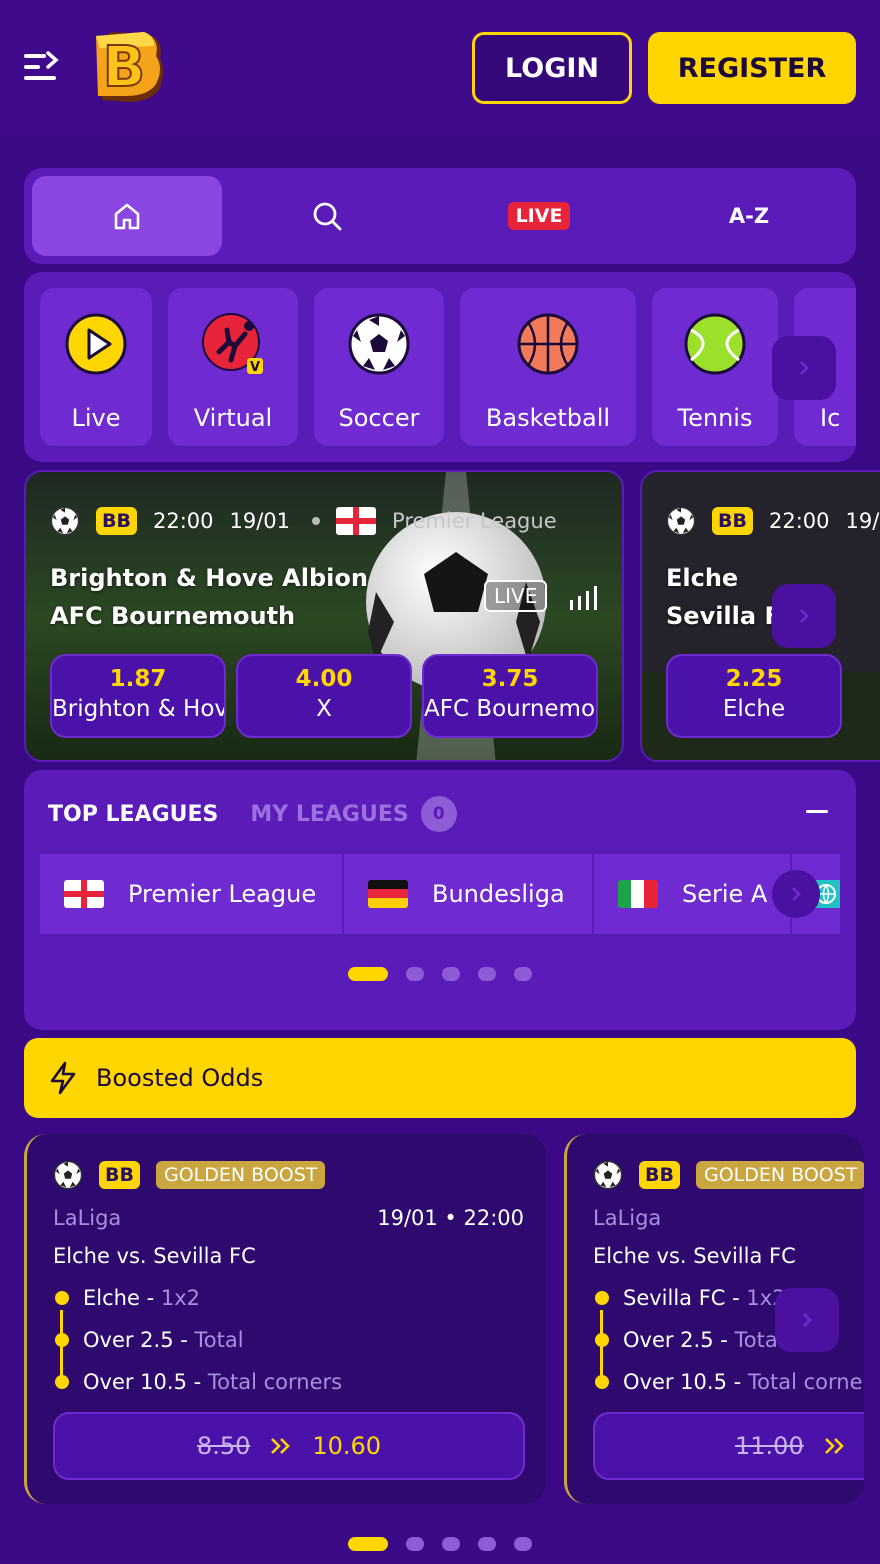 This screenshot has height=1564, width=880. I want to click on boosted-odds-button: 11.00, so click(728, 1446).